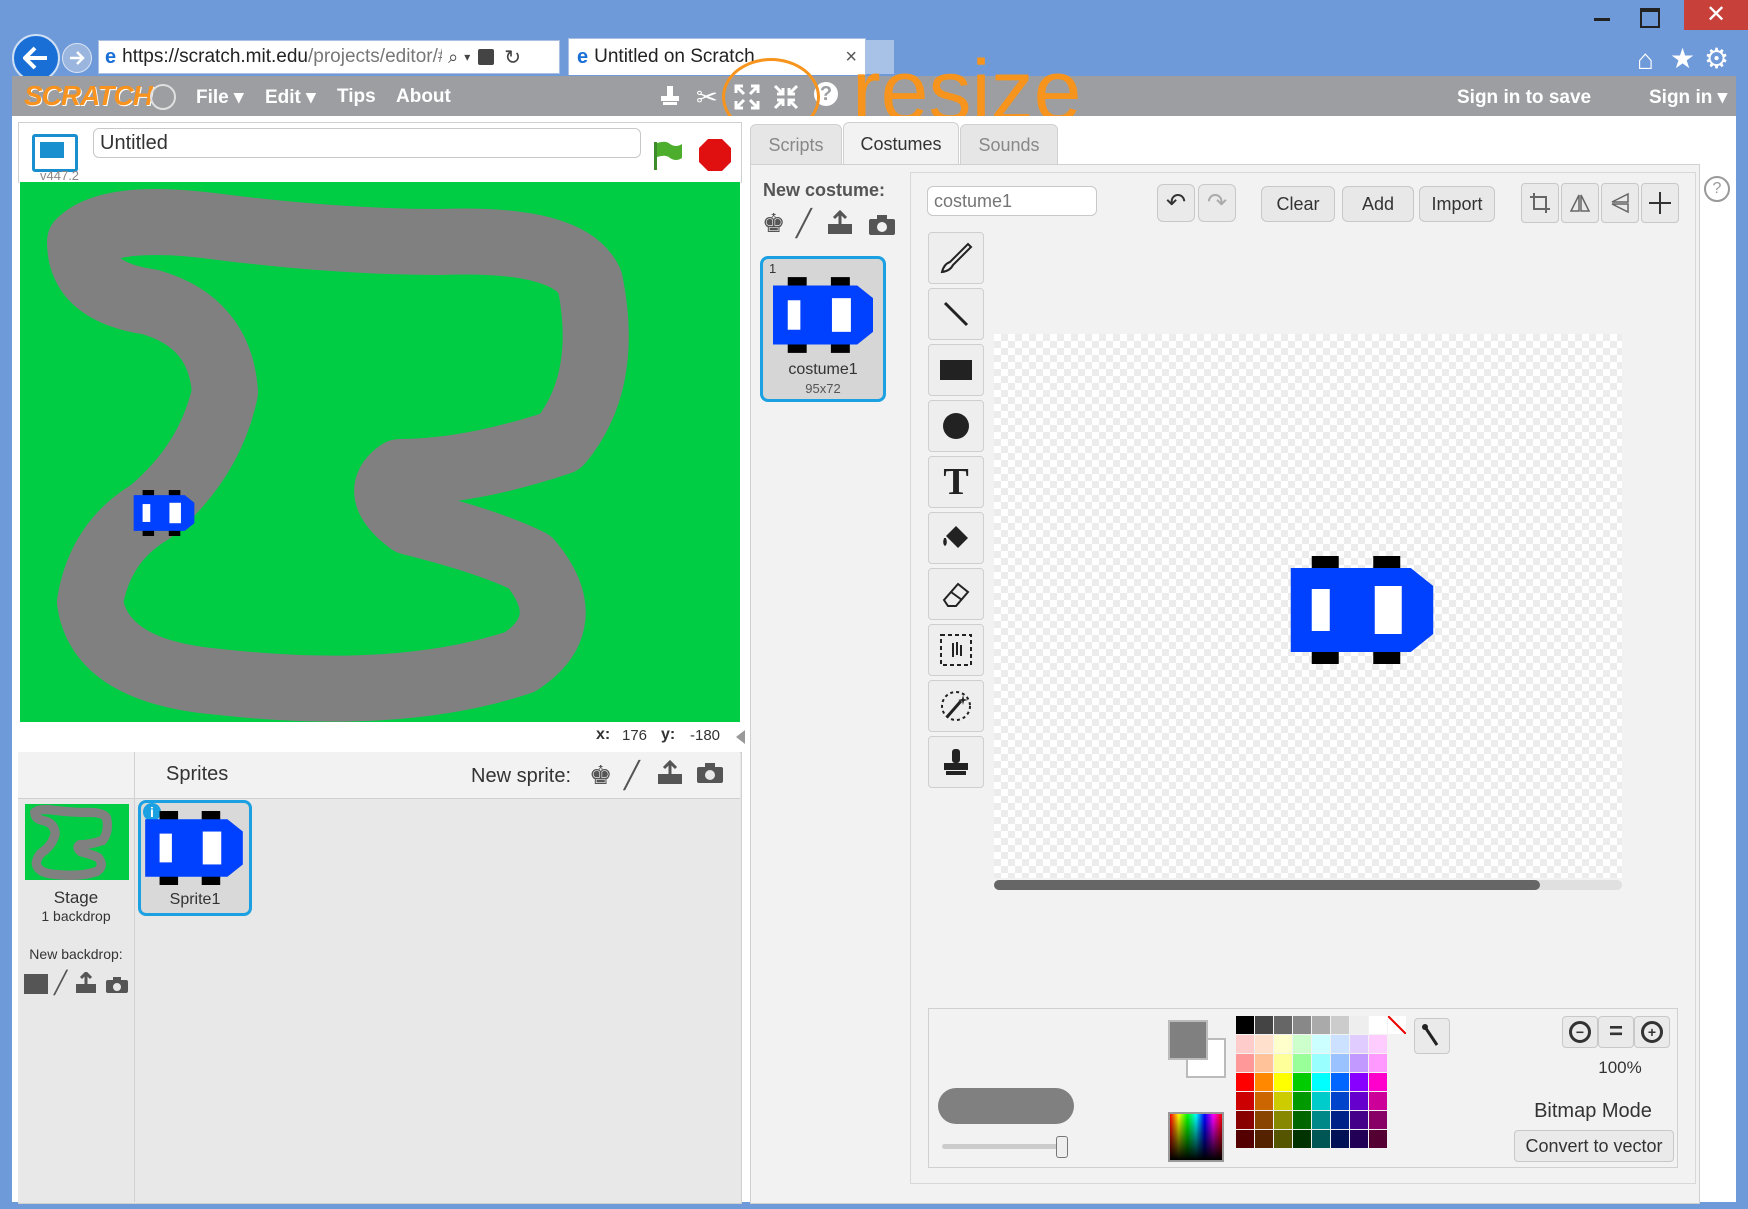 The width and height of the screenshot is (1748, 1209). What do you see at coordinates (1176, 203) in the screenshot?
I see `undo-button: ↶` at bounding box center [1176, 203].